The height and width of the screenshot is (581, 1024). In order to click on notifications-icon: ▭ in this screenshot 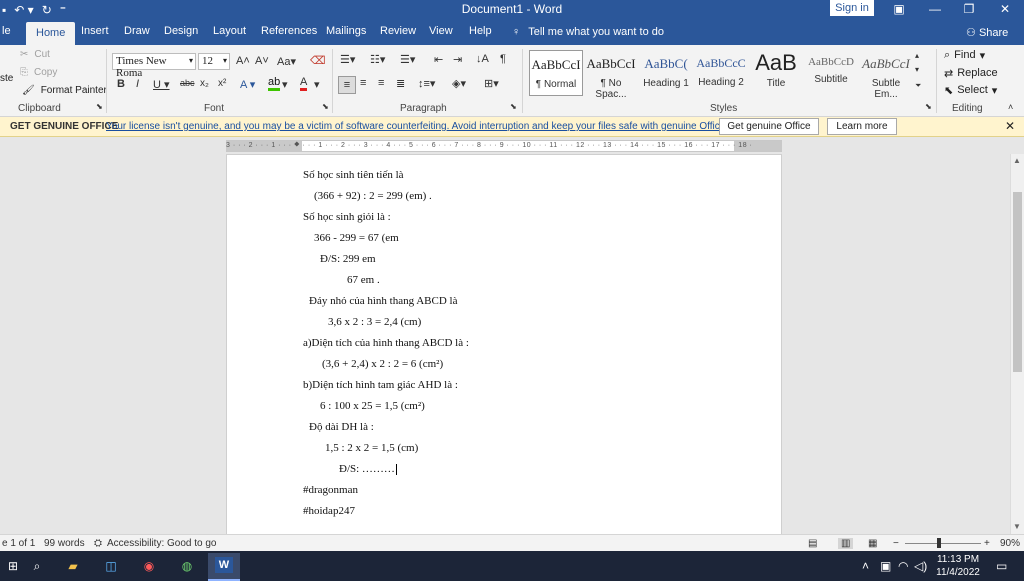, I will do `click(1001, 566)`.